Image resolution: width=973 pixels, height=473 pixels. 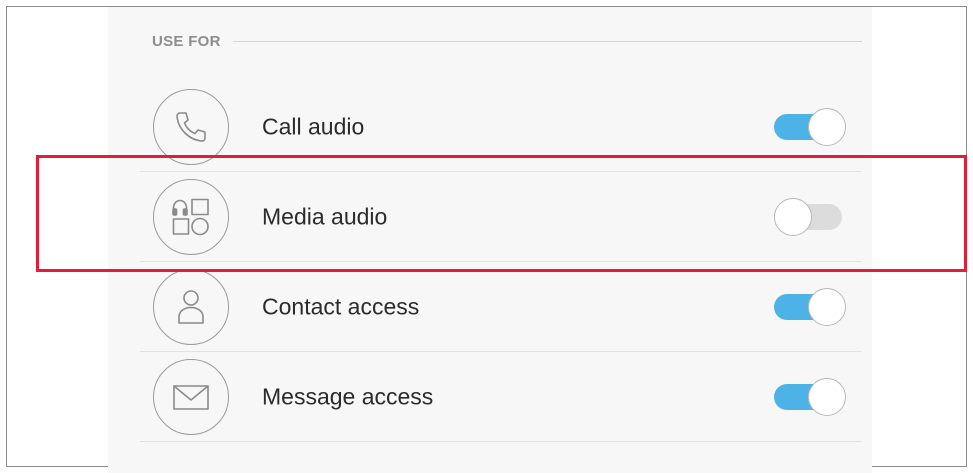 I want to click on row-divider, so click(x=501, y=441).